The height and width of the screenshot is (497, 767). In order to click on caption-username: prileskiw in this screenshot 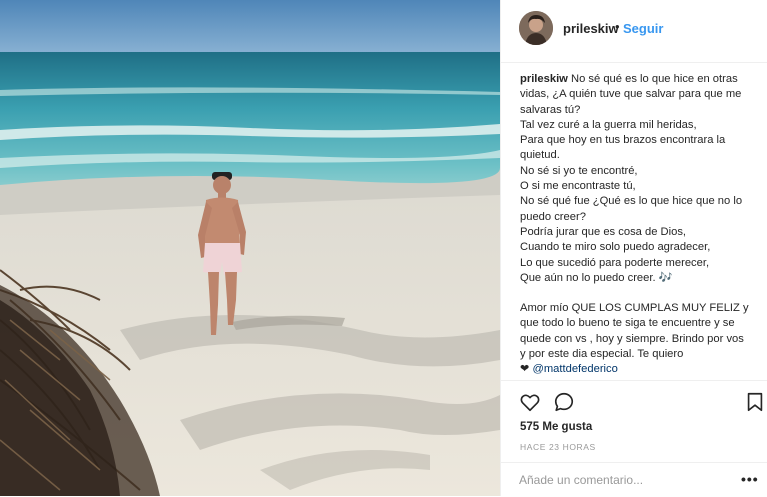, I will do `click(544, 79)`.